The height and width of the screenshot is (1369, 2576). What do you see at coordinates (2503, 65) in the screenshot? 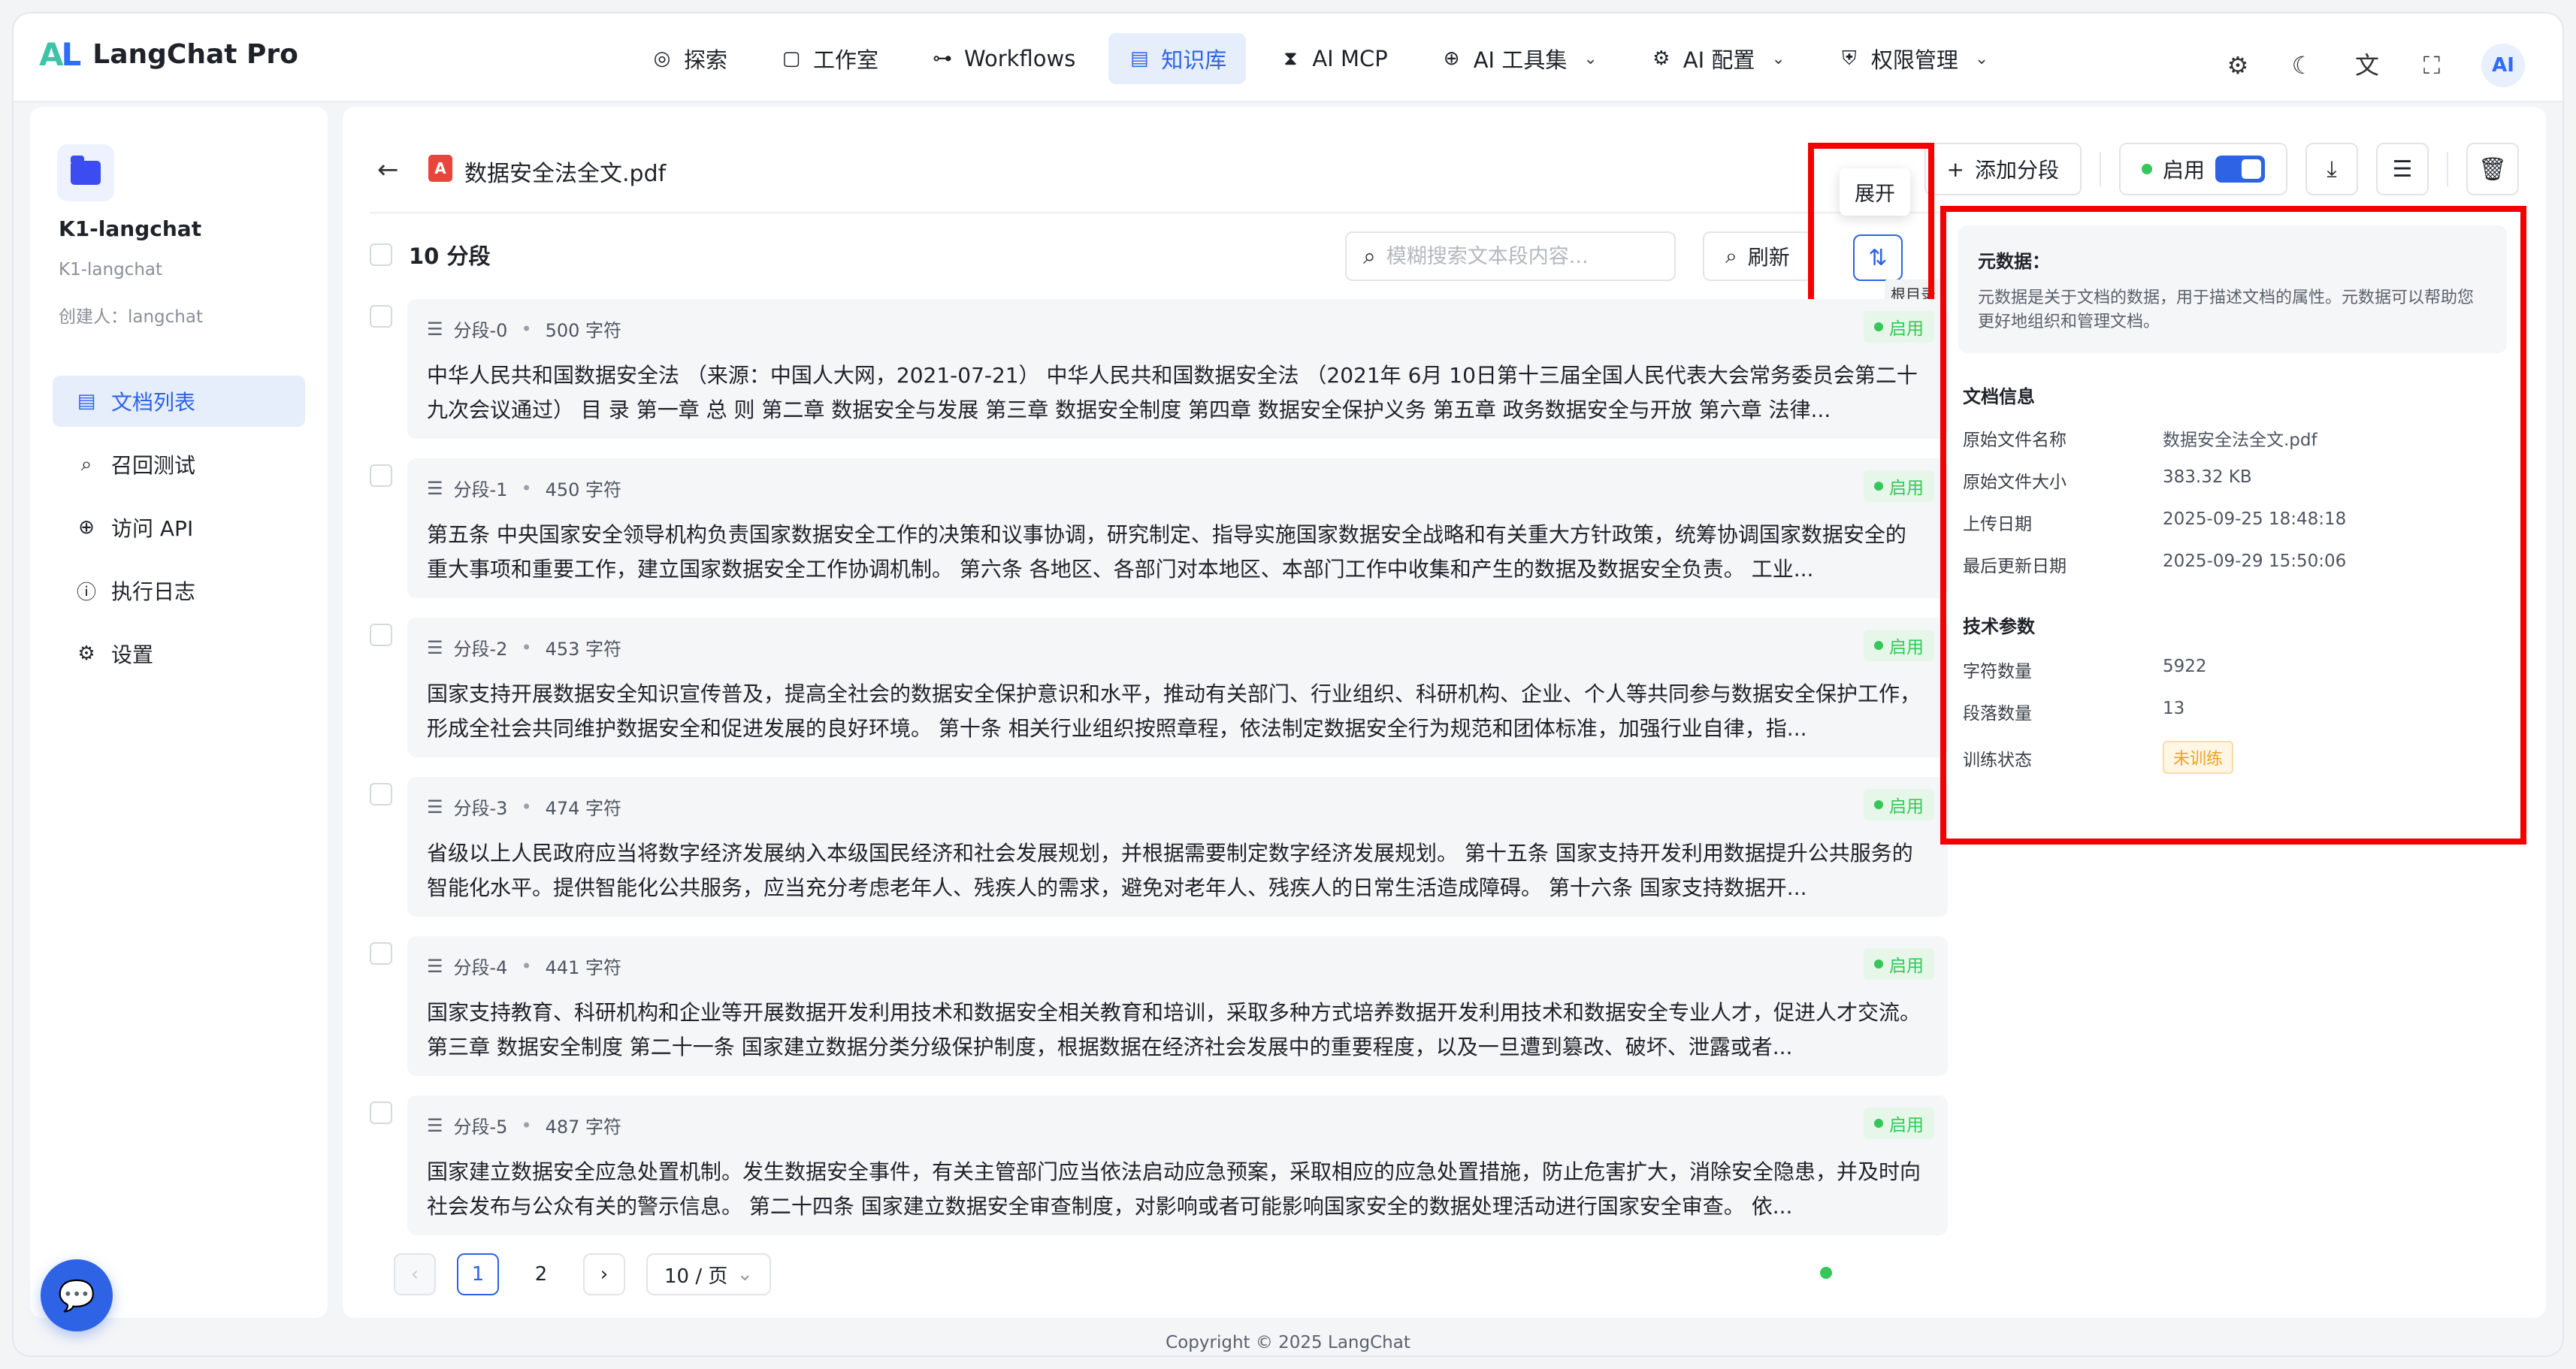
I see `user-avatar: AI` at bounding box center [2503, 65].